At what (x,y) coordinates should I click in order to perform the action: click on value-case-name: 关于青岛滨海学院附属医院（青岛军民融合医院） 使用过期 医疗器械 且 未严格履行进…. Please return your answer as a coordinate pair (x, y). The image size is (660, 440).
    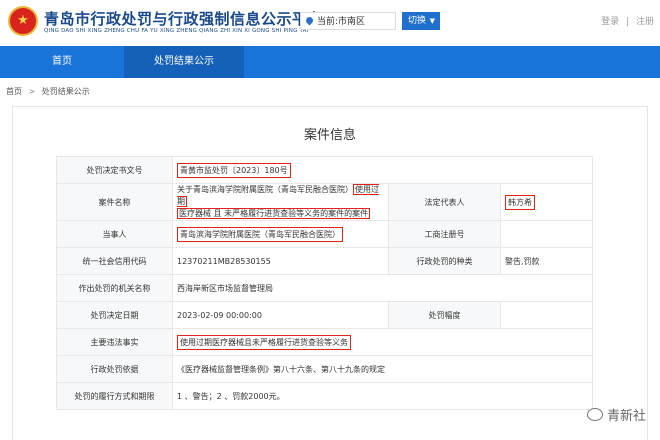
    Looking at the image, I should click on (280, 202).